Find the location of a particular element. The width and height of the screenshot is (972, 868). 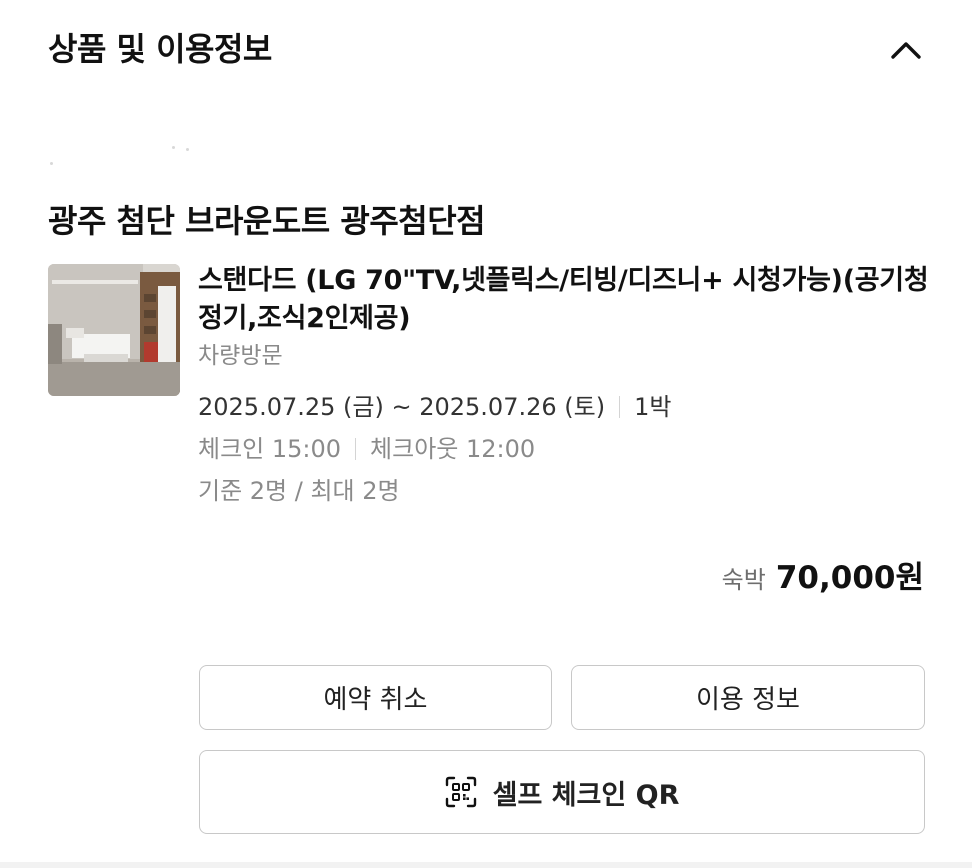

section-title: 상품 및 이용정보 is located at coordinates (160, 49).